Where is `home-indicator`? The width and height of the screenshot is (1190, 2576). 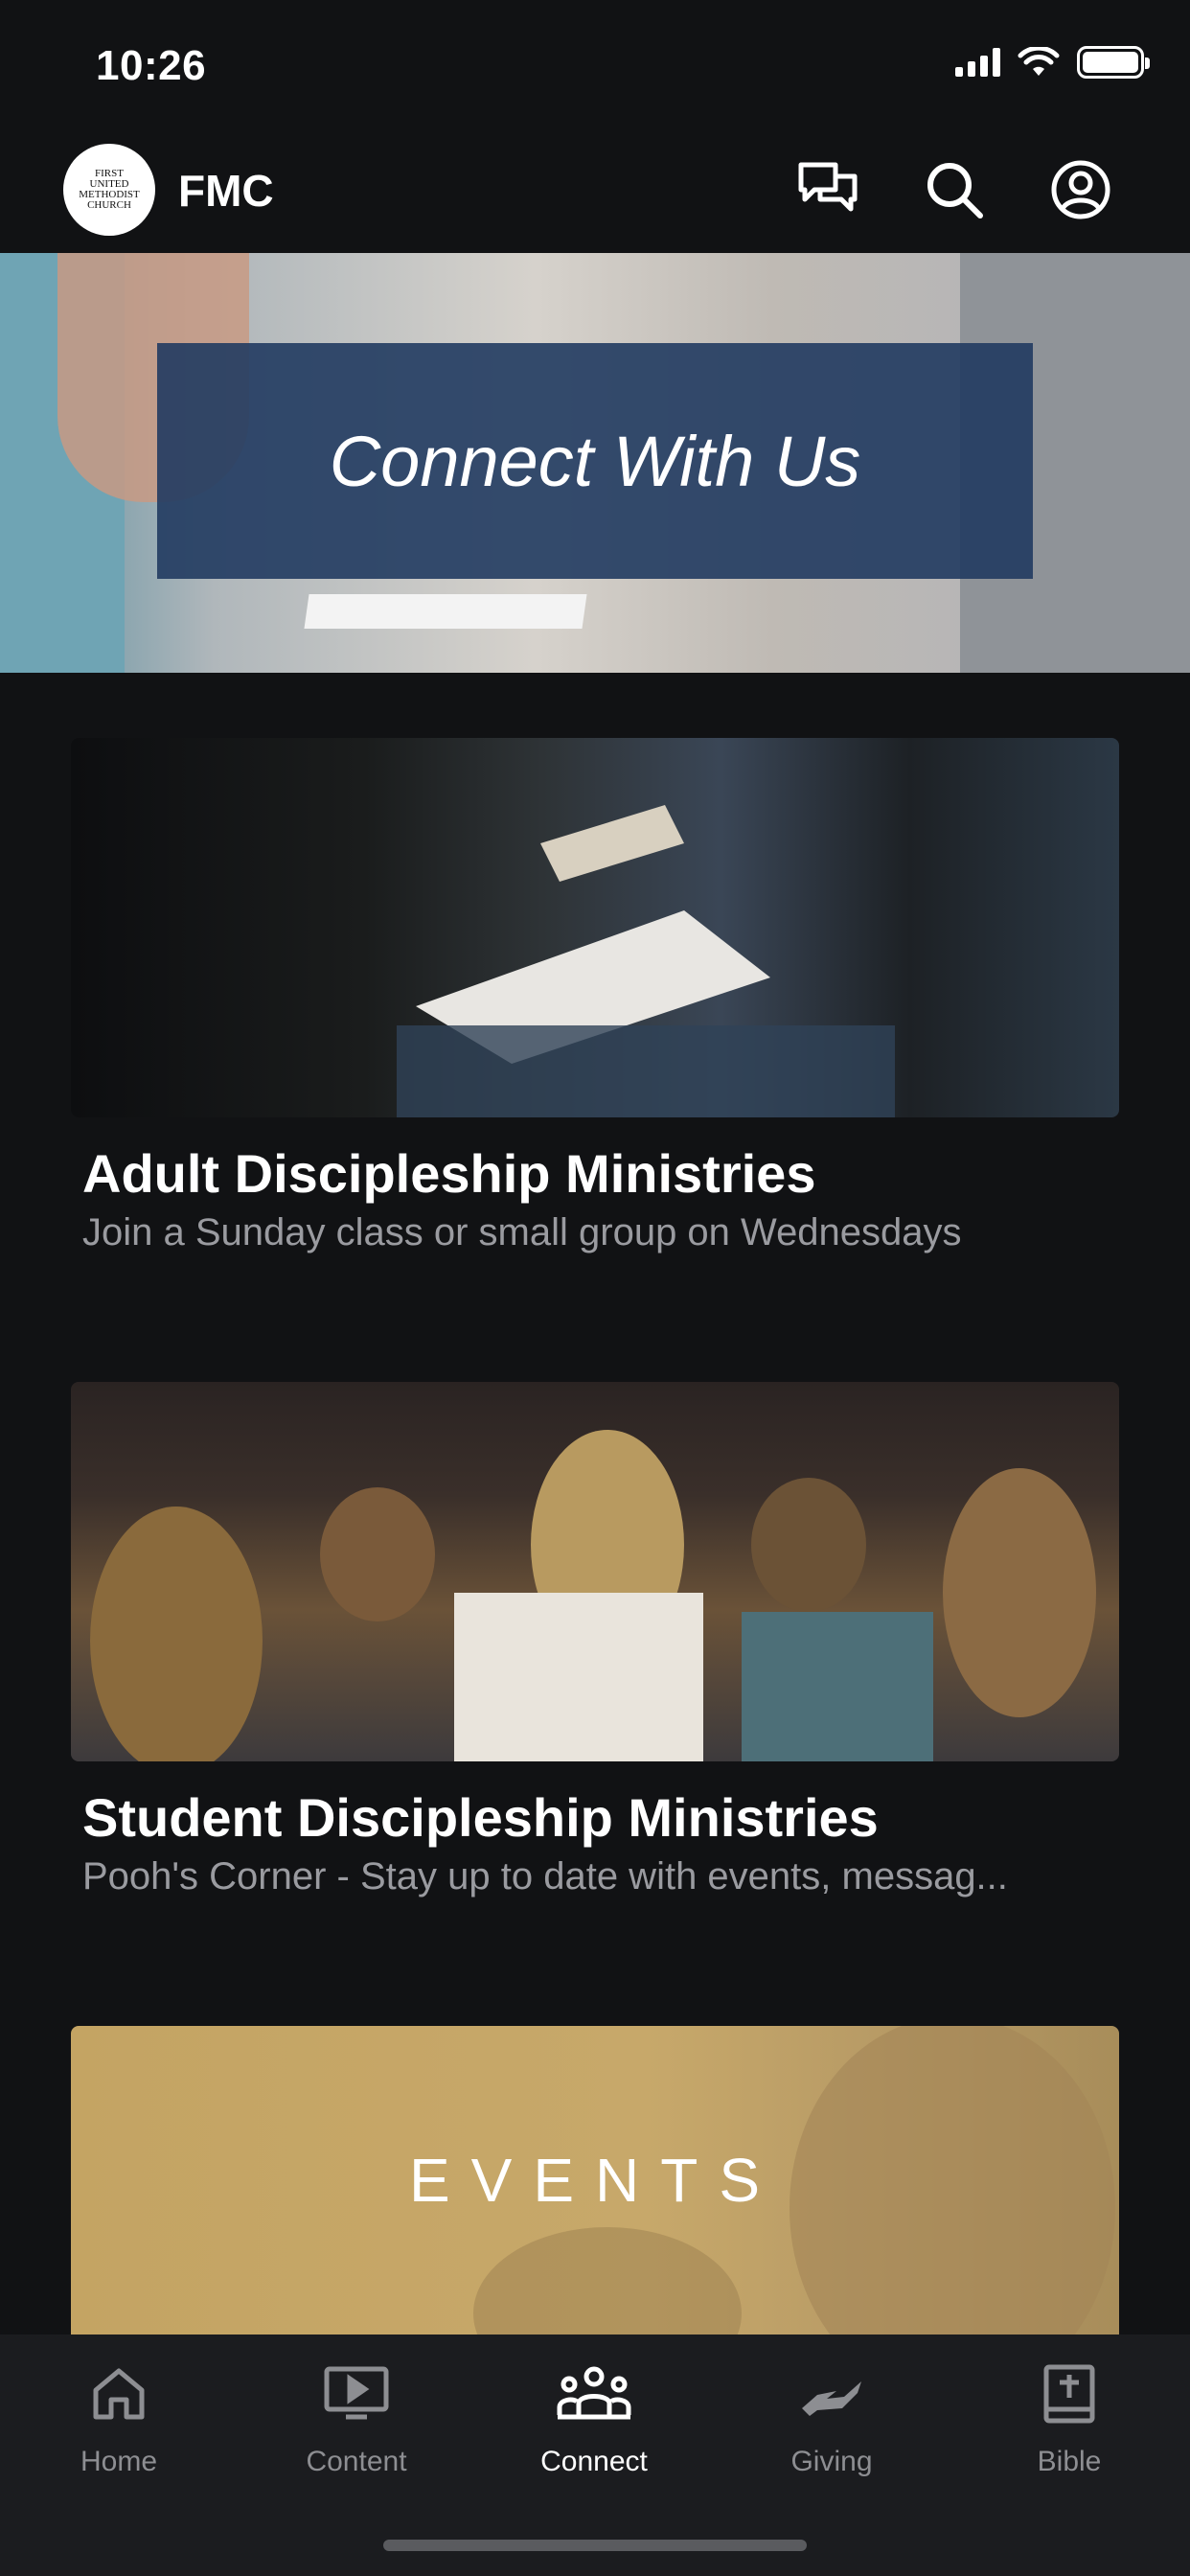
home-indicator is located at coordinates (595, 2545).